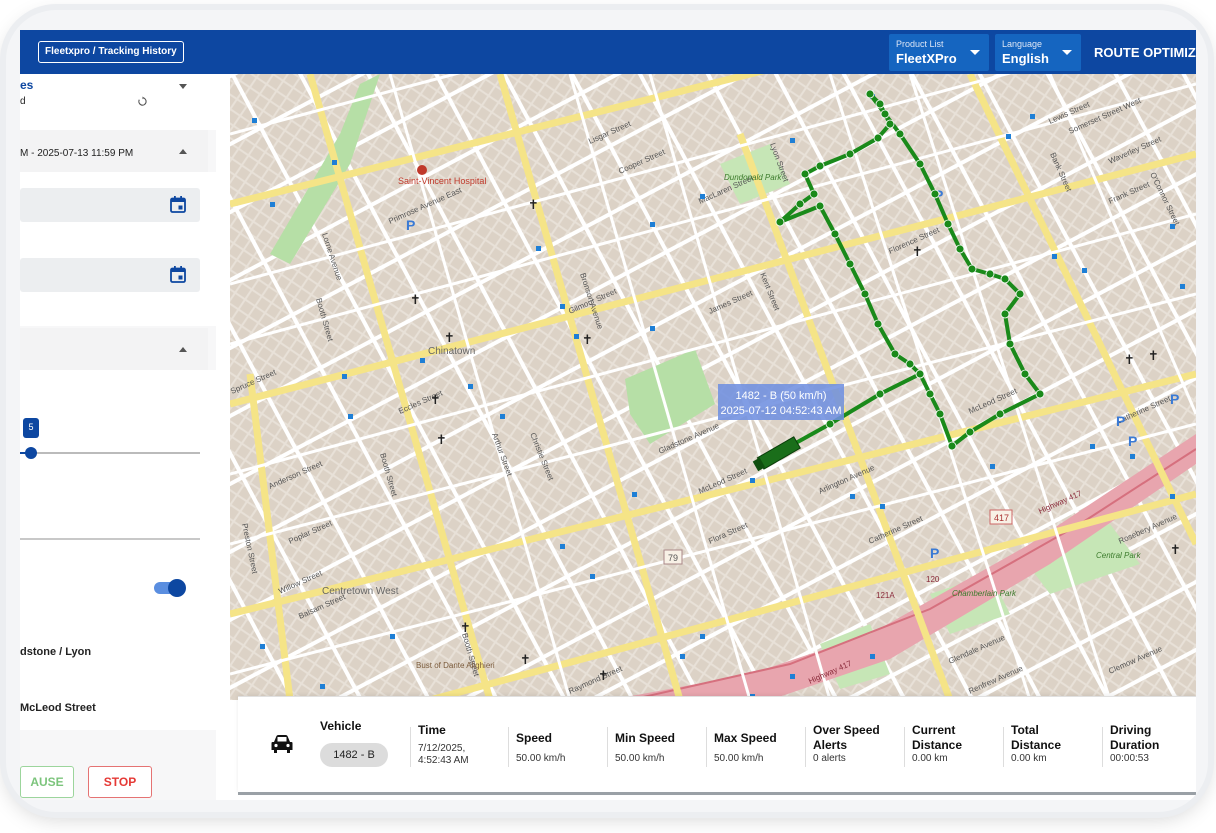 The height and width of the screenshot is (833, 1216). Describe the element at coordinates (47, 782) in the screenshot. I see `pause-button: AUSE` at that location.